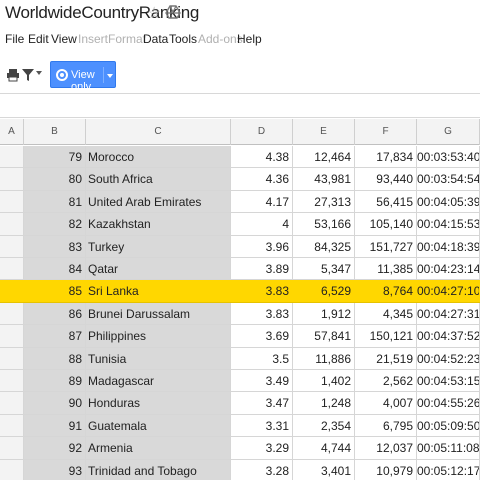 Image resolution: width=480 pixels, height=480 pixels. What do you see at coordinates (38, 39) in the screenshot?
I see `menu-item-edit: Edit` at bounding box center [38, 39].